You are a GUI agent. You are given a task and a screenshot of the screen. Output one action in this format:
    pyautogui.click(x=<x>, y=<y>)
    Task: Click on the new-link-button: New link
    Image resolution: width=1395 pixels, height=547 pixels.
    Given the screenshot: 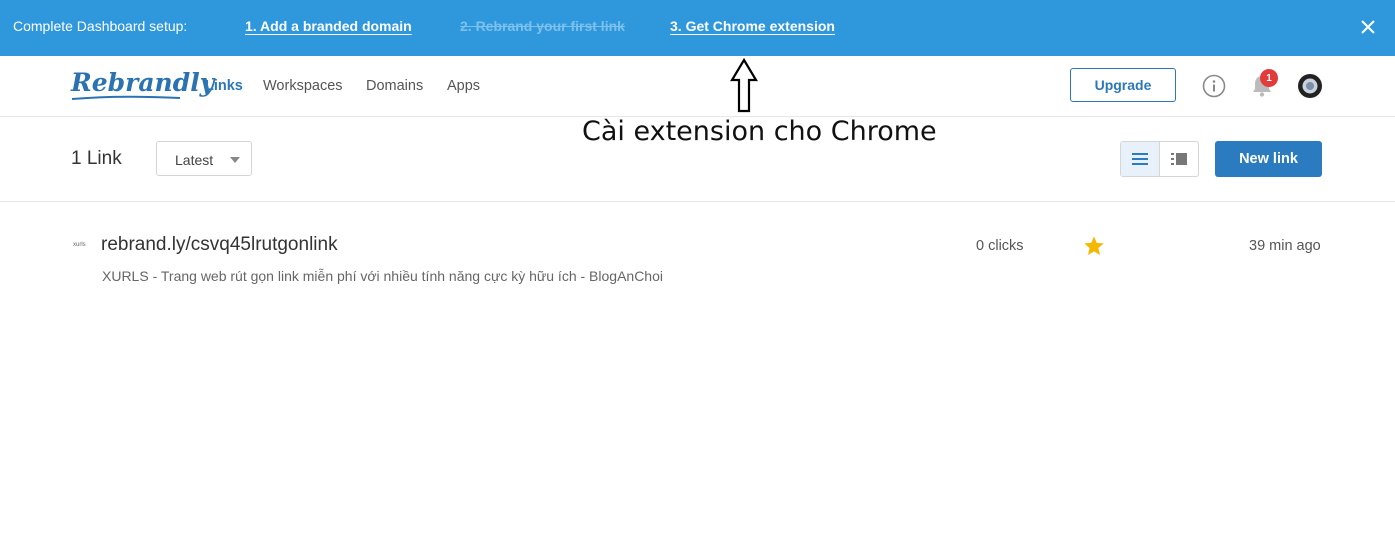 What is the action you would take?
    pyautogui.click(x=1268, y=159)
    